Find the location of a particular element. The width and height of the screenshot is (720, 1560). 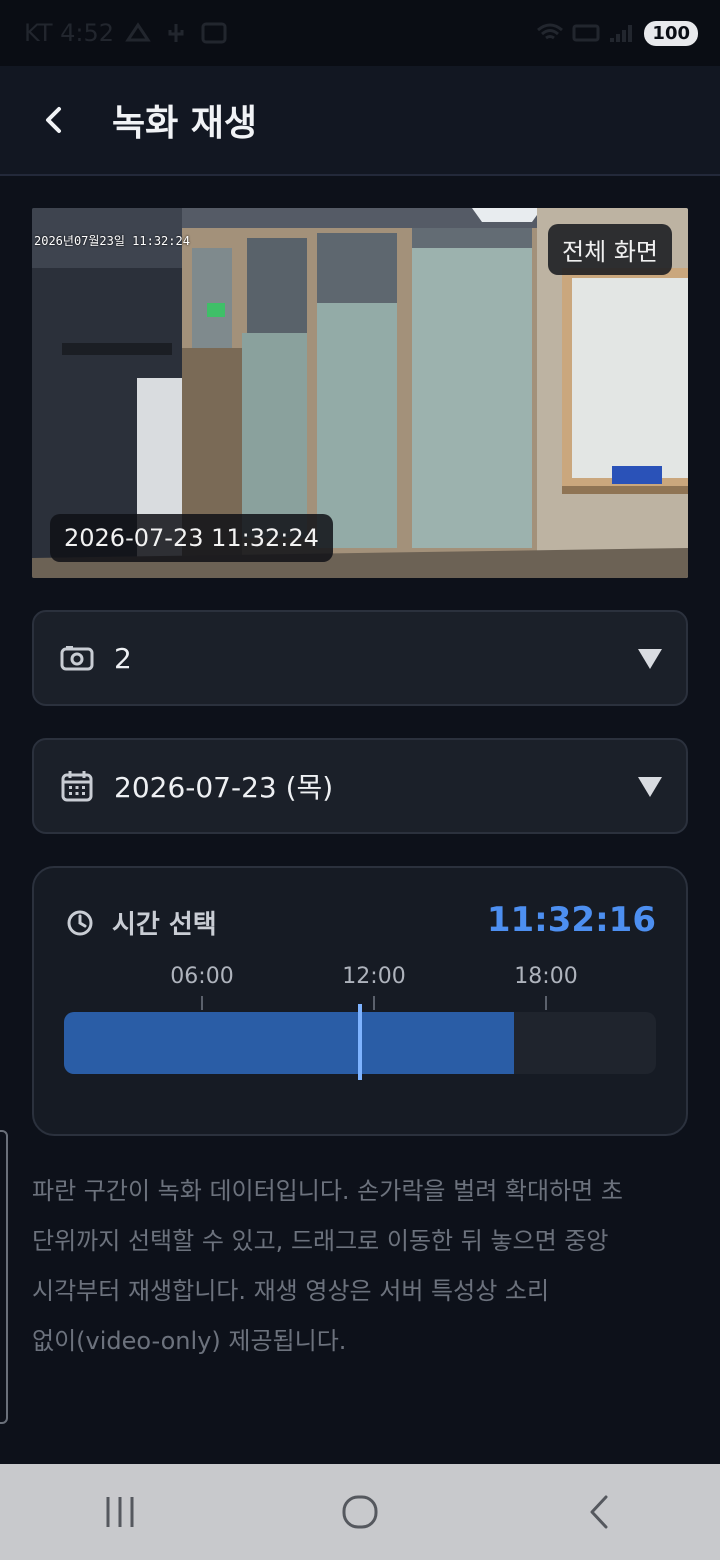

home-icon is located at coordinates (360, 1512).